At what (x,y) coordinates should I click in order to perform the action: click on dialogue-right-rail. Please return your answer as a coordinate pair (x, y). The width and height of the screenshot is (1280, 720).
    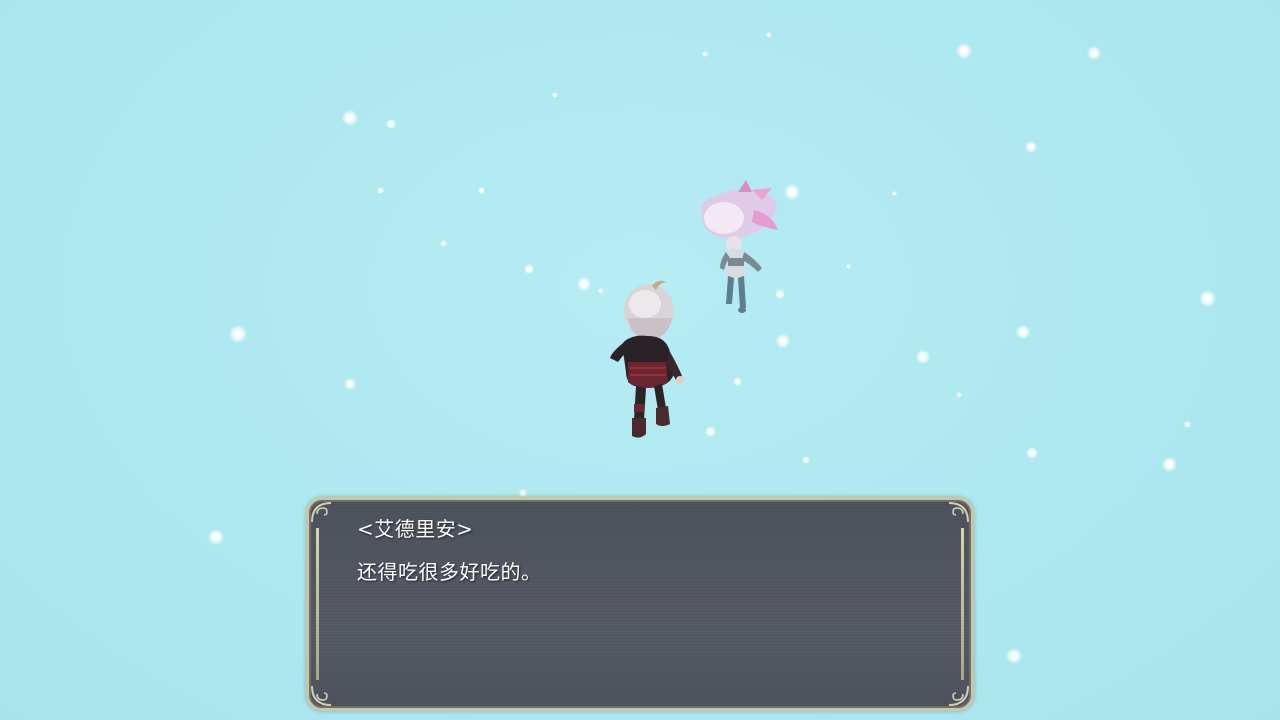
    Looking at the image, I should click on (962, 604).